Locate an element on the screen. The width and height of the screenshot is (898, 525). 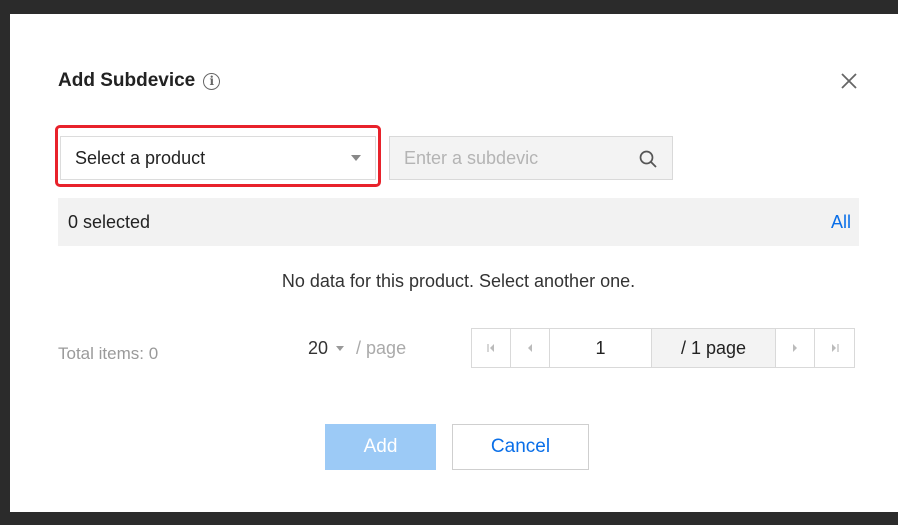
first-page-icon is located at coordinates (490, 348).